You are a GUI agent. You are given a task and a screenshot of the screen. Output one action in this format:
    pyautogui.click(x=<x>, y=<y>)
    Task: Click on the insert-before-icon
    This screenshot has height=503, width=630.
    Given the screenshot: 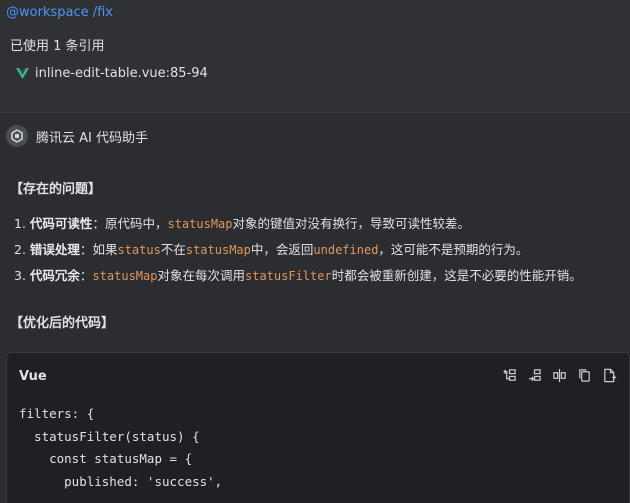 What is the action you would take?
    pyautogui.click(x=509, y=375)
    